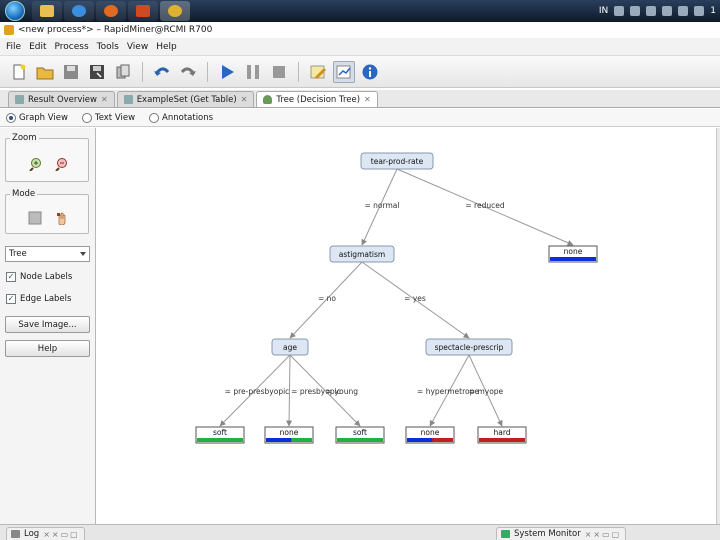 This screenshot has height=540, width=720. Describe the element at coordinates (220, 432) in the screenshot. I see `tree-node-label: soft` at that location.